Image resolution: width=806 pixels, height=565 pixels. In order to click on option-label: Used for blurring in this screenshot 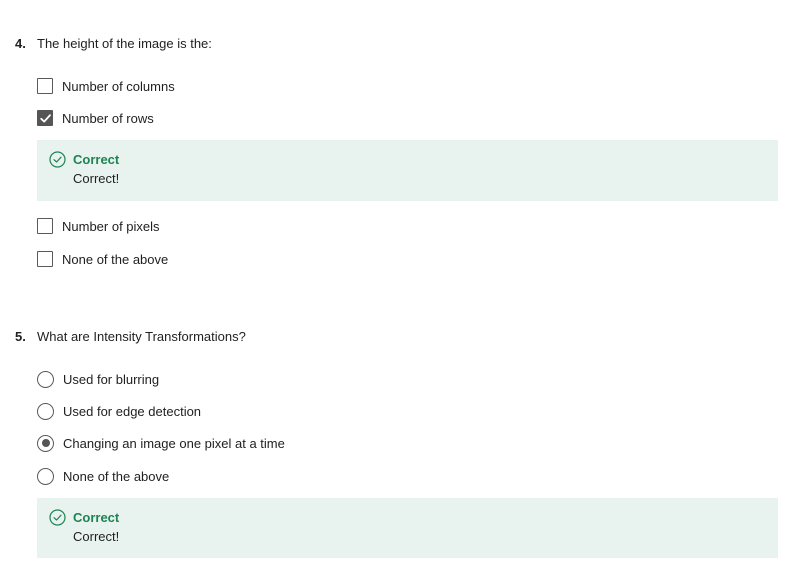, I will do `click(111, 379)`.